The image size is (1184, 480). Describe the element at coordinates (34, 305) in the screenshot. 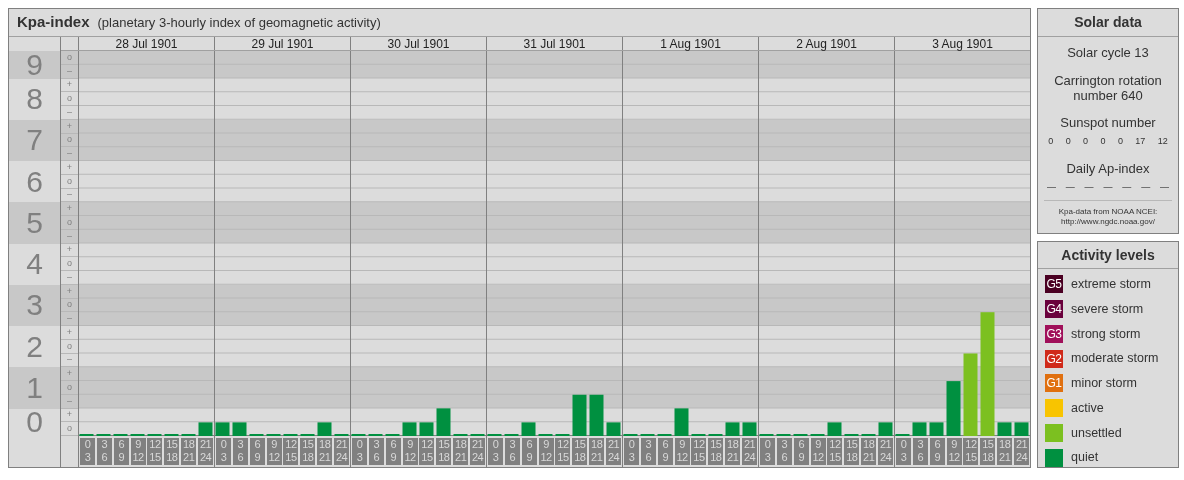

I see `y-tick-label: 3` at that location.